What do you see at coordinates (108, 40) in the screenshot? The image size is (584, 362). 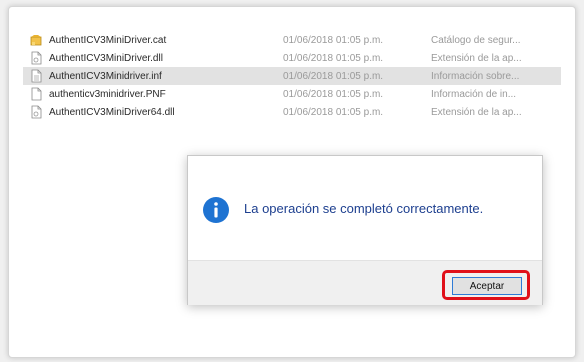 I see `file-name: AuthentICV3MiniDriver.cat` at bounding box center [108, 40].